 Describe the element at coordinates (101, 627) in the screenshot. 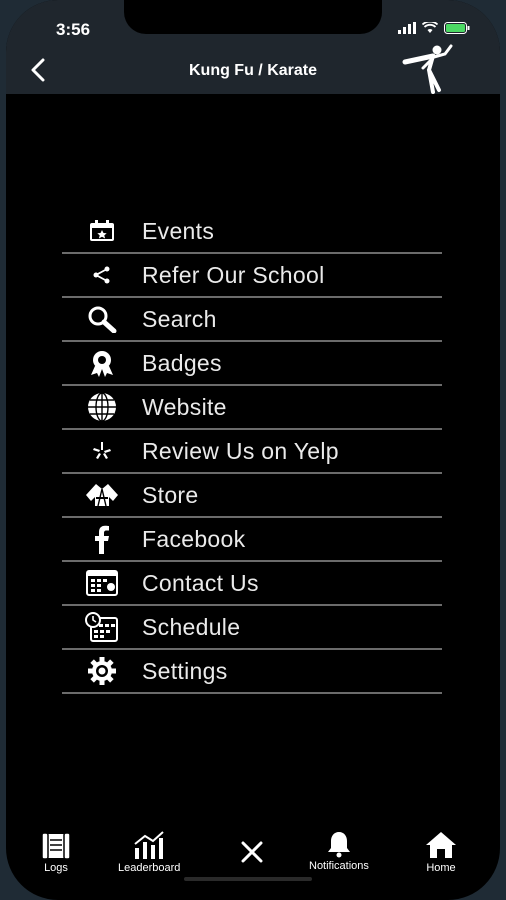

I see `schedule-icon` at that location.